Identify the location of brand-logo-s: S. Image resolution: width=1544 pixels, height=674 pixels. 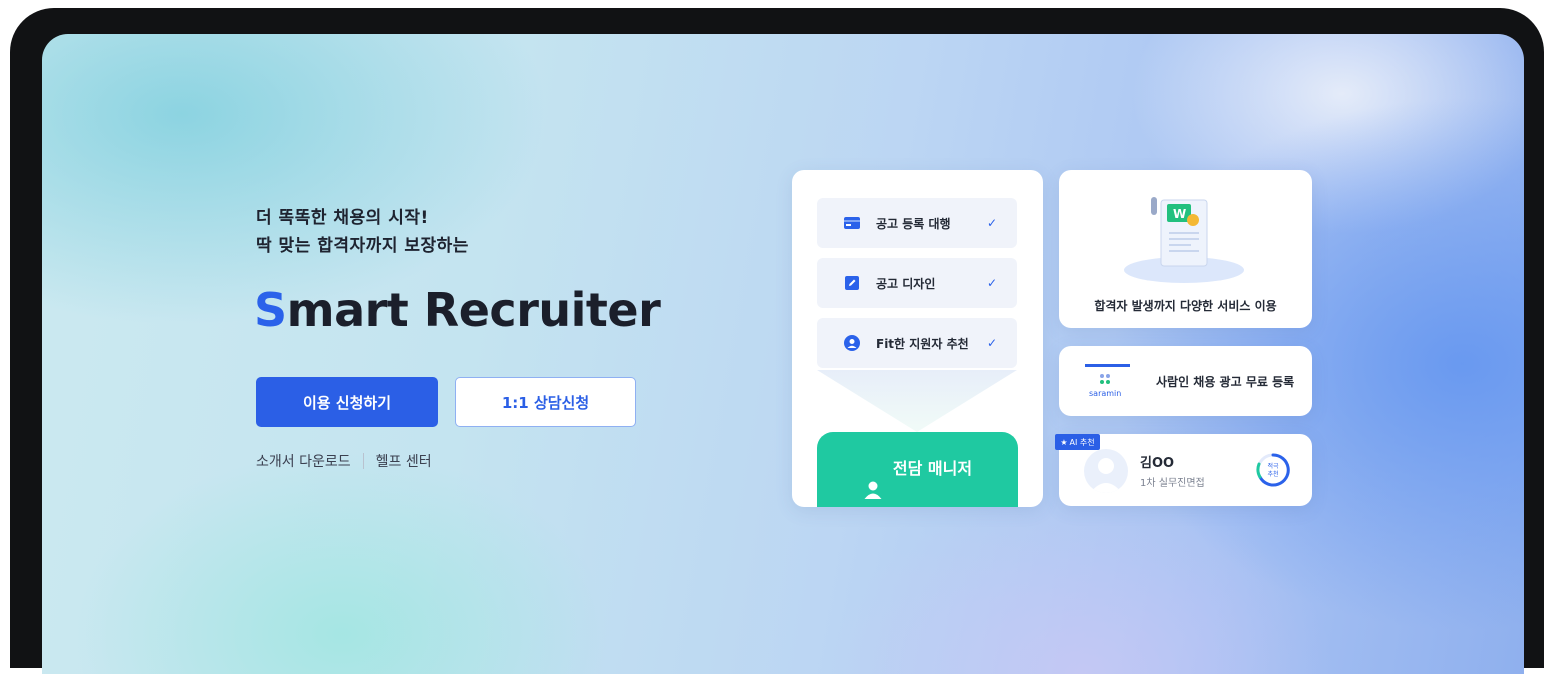
(270, 310).